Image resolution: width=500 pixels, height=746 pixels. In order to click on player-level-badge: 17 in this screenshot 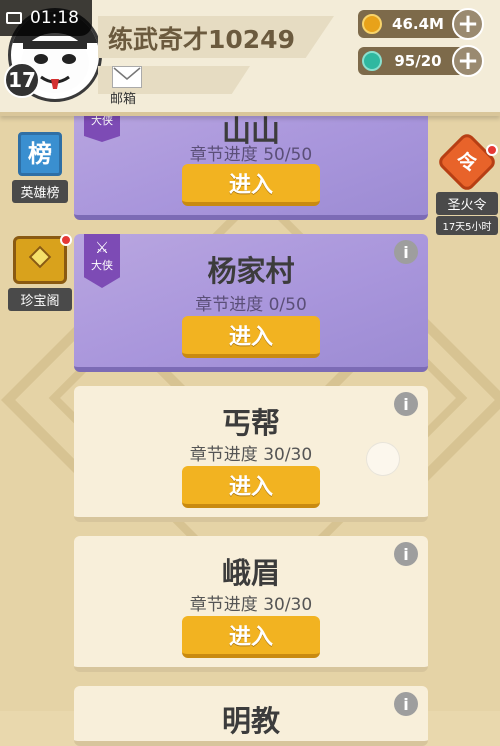, I will do `click(22, 80)`.